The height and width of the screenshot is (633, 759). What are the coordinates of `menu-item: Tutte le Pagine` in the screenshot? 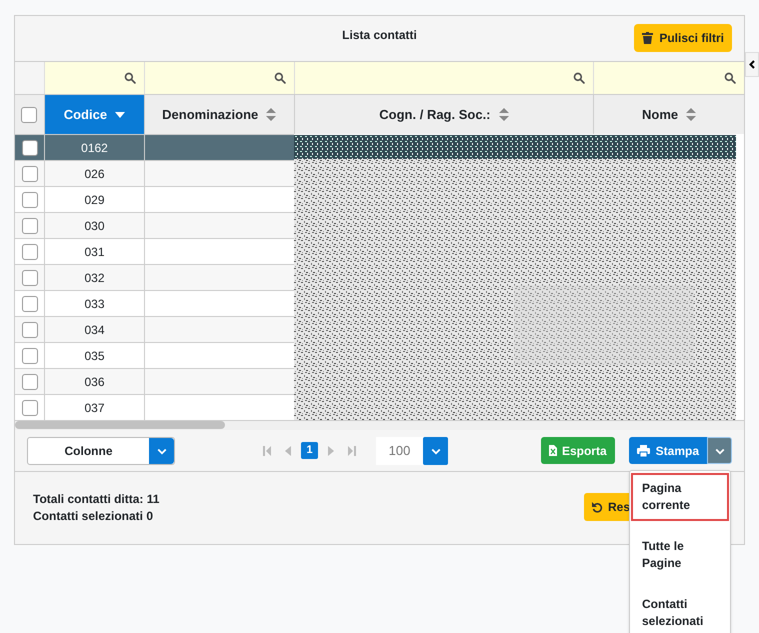 It's located at (680, 555).